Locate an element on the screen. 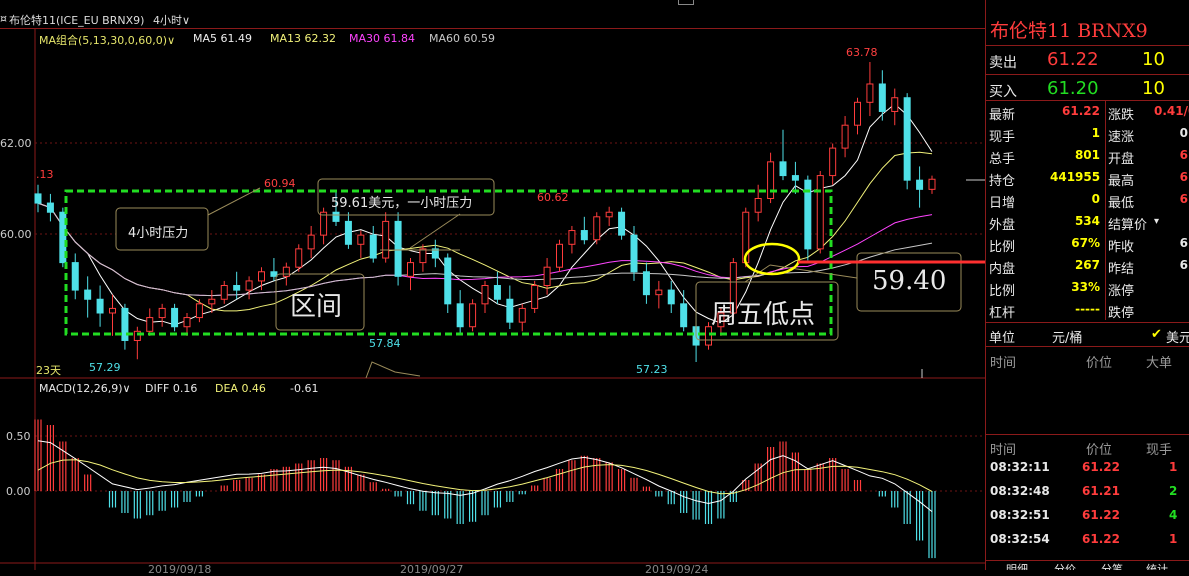  stat-value: 0 is located at coordinates (1095, 199).